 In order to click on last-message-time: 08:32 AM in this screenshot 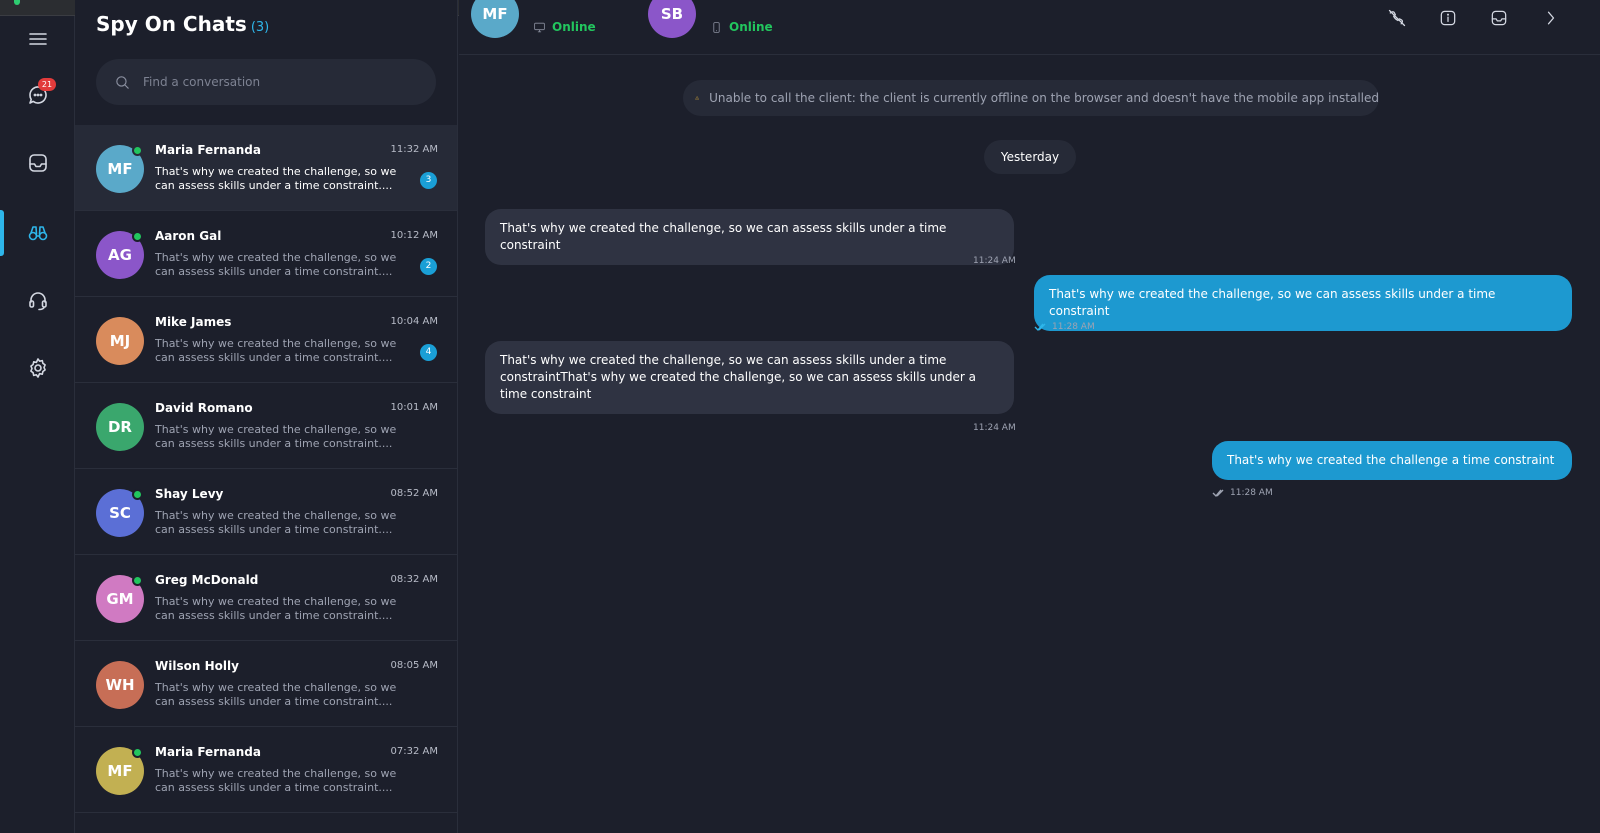, I will do `click(414, 579)`.